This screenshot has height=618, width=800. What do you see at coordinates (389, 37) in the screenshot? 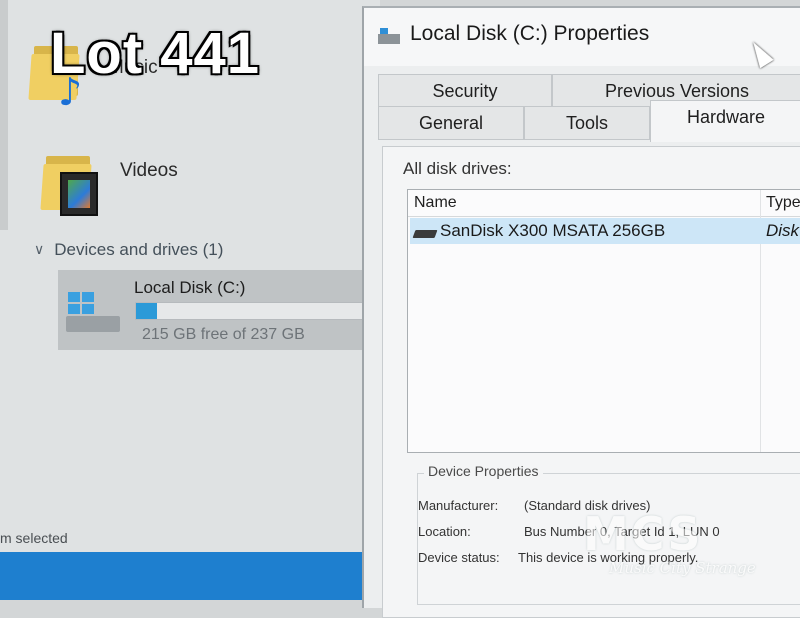
I see `drive-title-icon` at bounding box center [389, 37].